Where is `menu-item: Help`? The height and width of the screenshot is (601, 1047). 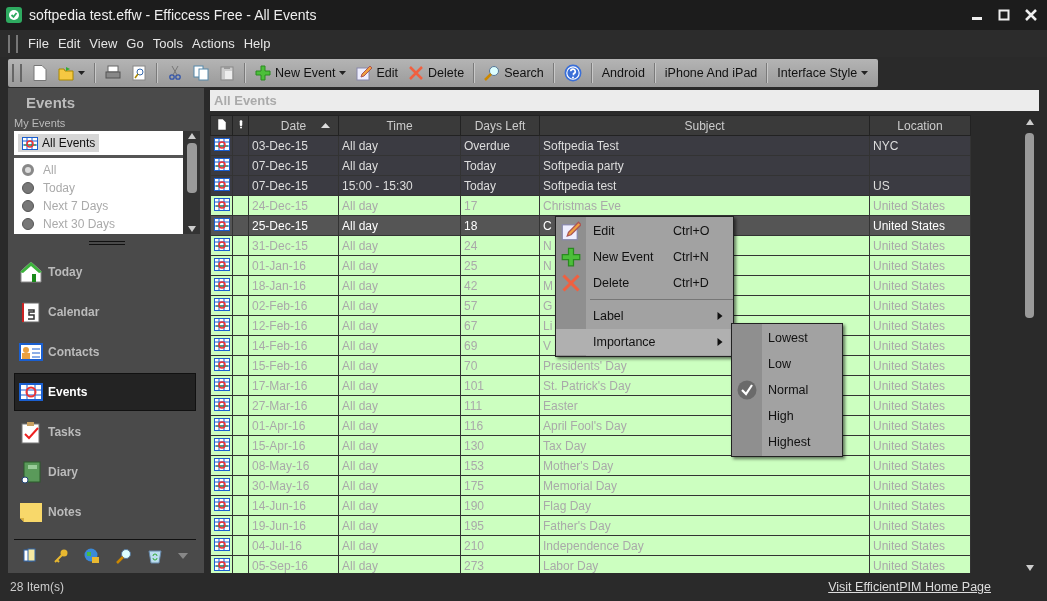
menu-item: Help is located at coordinates (260, 43).